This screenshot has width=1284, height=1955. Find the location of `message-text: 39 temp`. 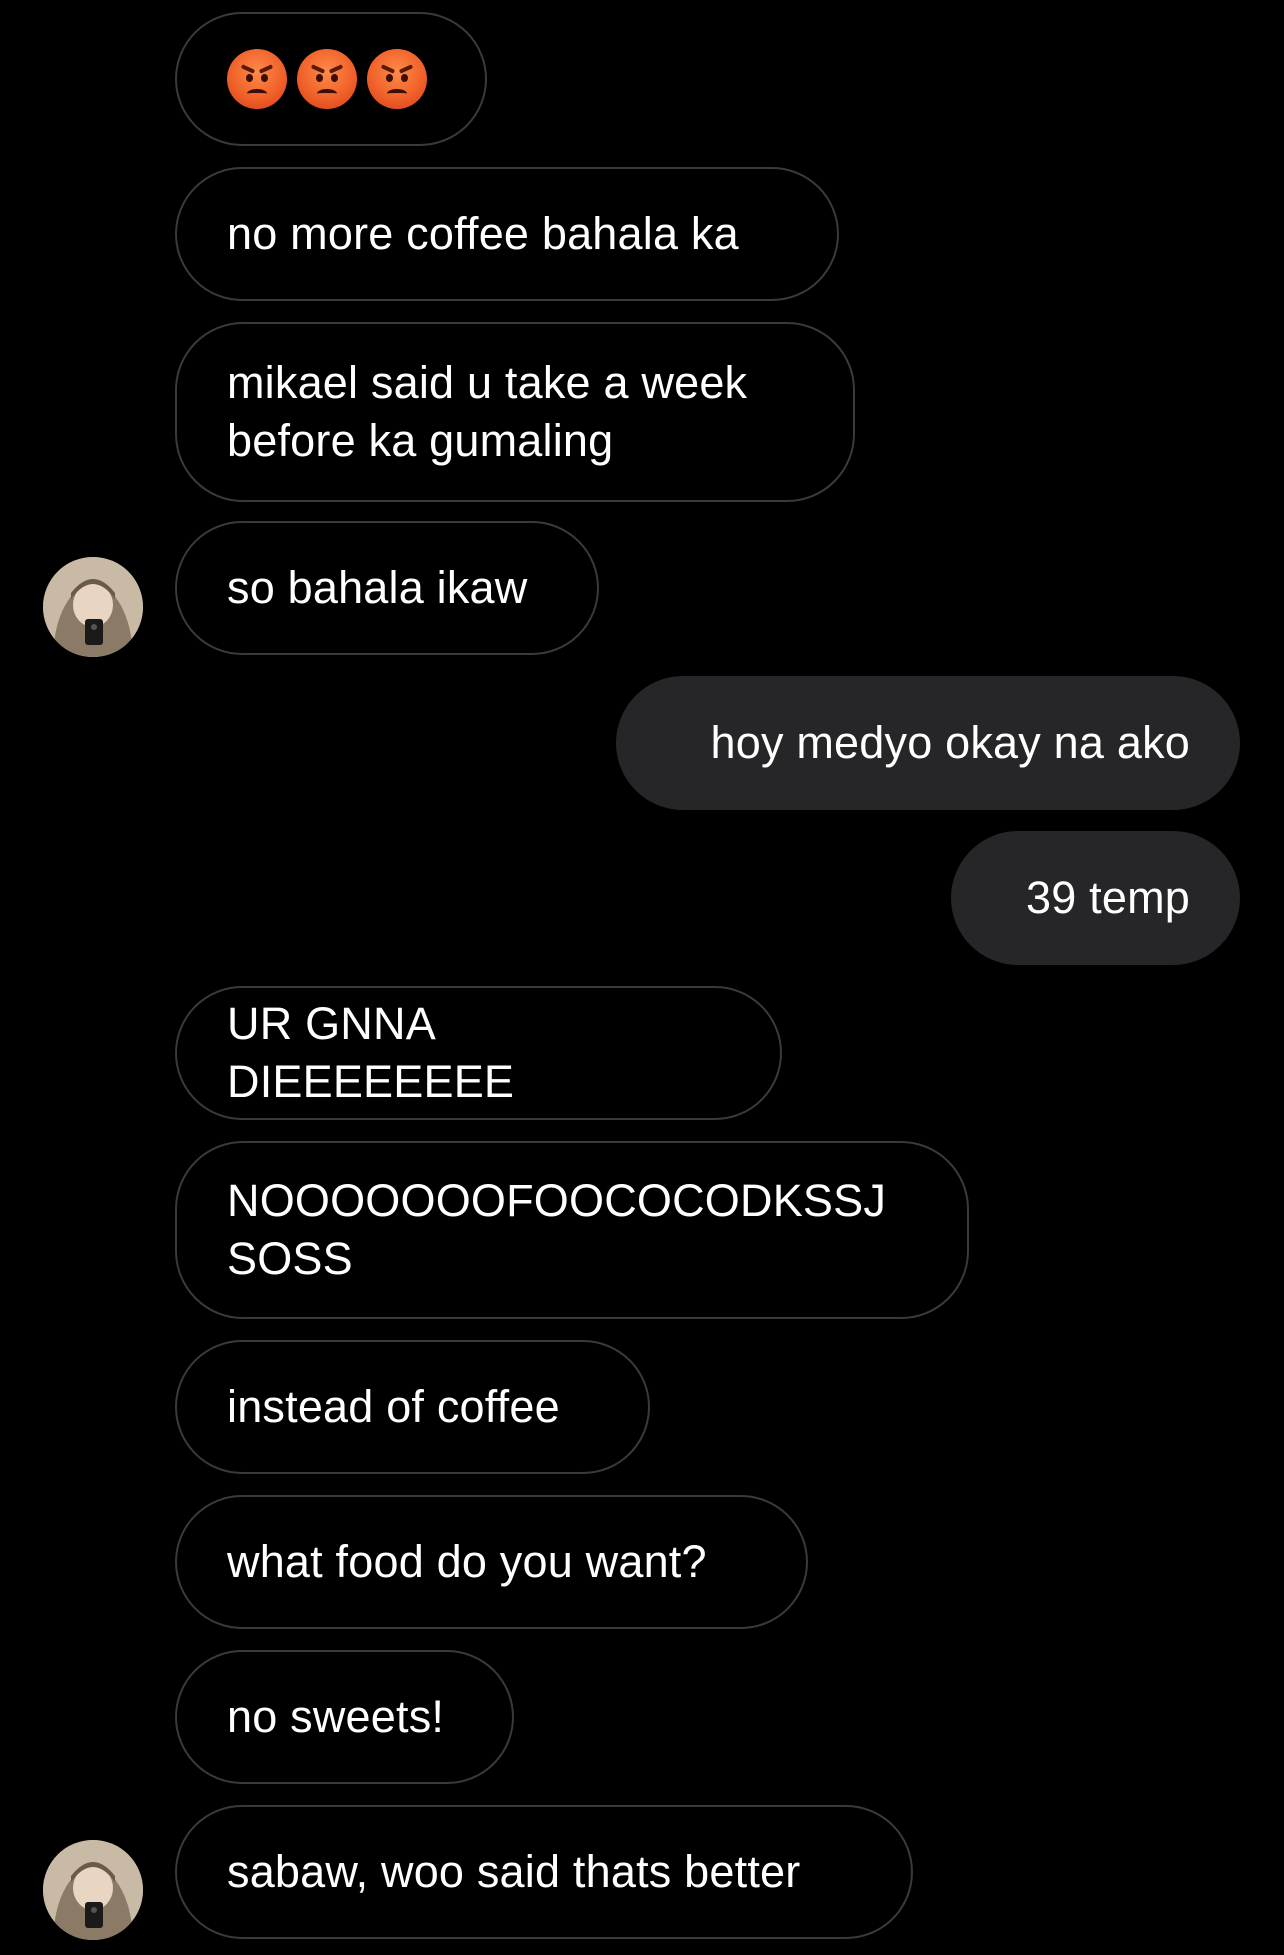

message-text: 39 temp is located at coordinates (1108, 897).